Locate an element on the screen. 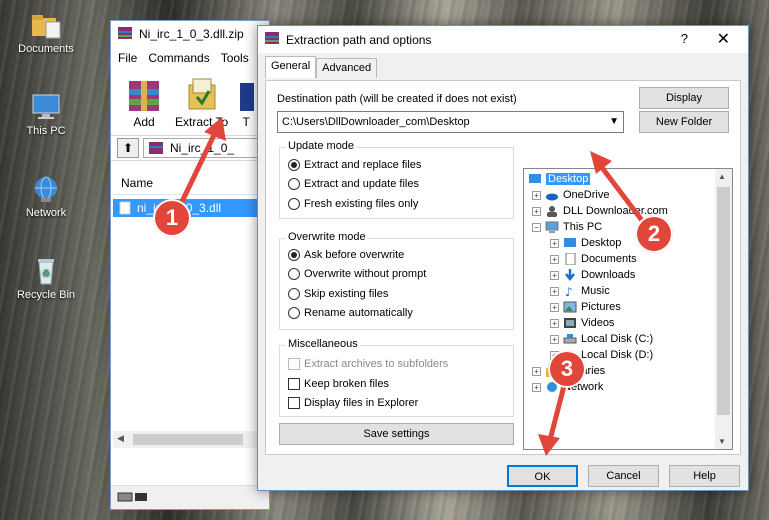 This screenshot has height=520, width=769. annotation-step-1: 1 is located at coordinates (172, 218).